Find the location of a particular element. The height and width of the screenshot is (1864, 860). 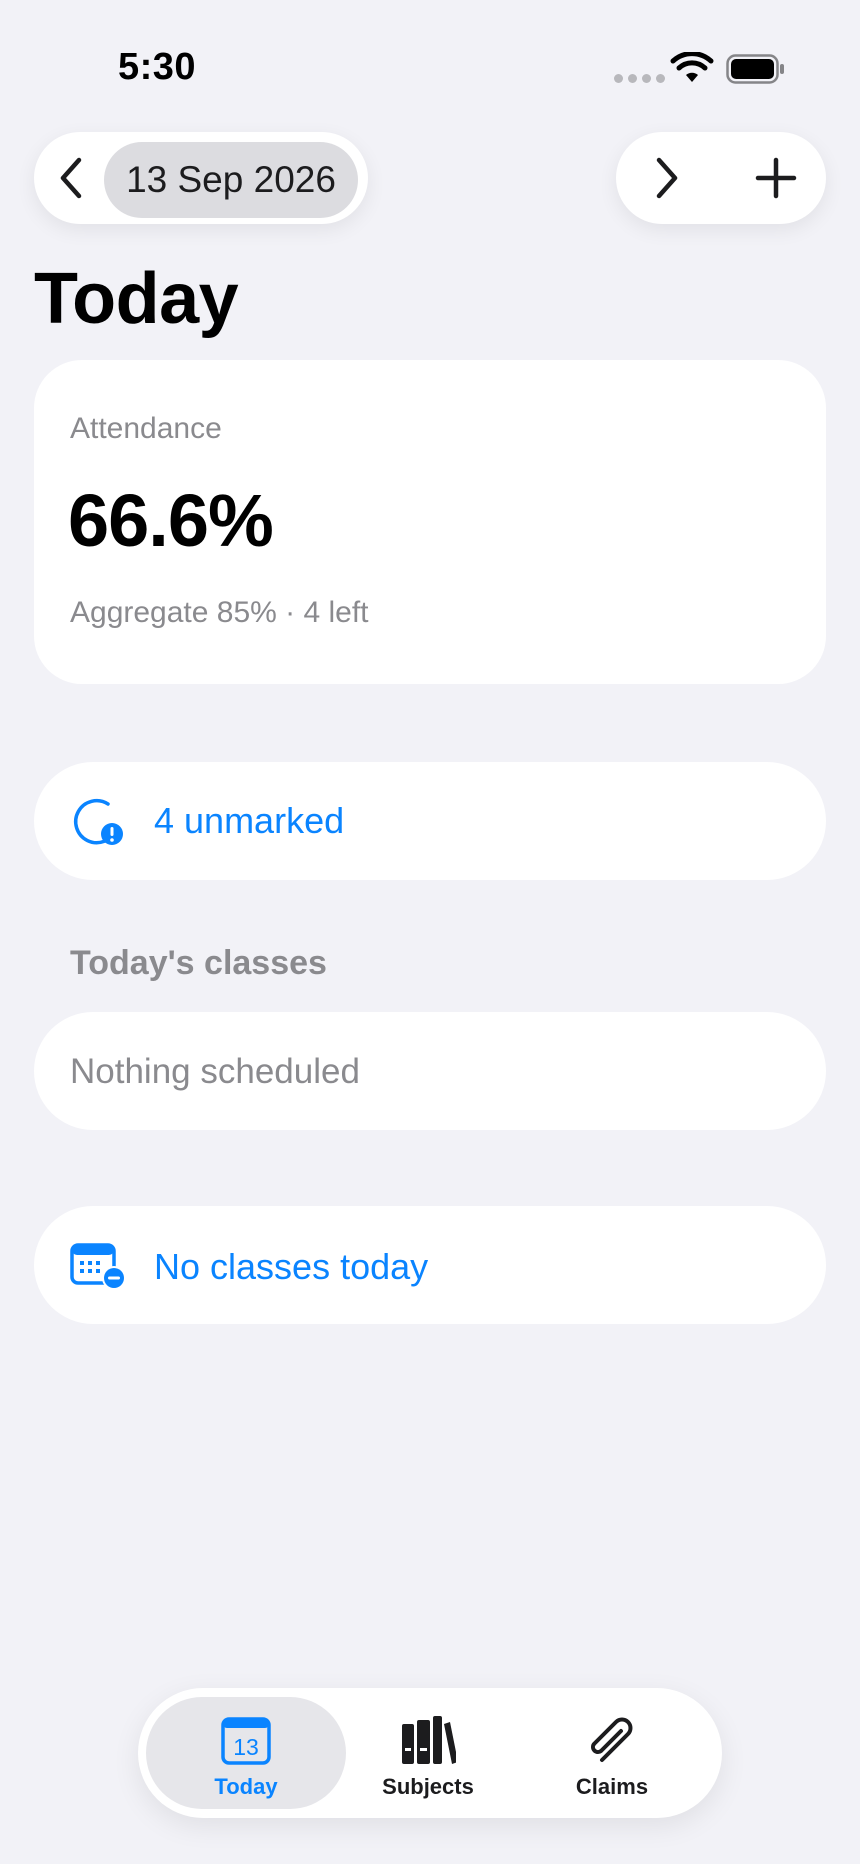

tab-today: 13 Today is located at coordinates (246, 1755).